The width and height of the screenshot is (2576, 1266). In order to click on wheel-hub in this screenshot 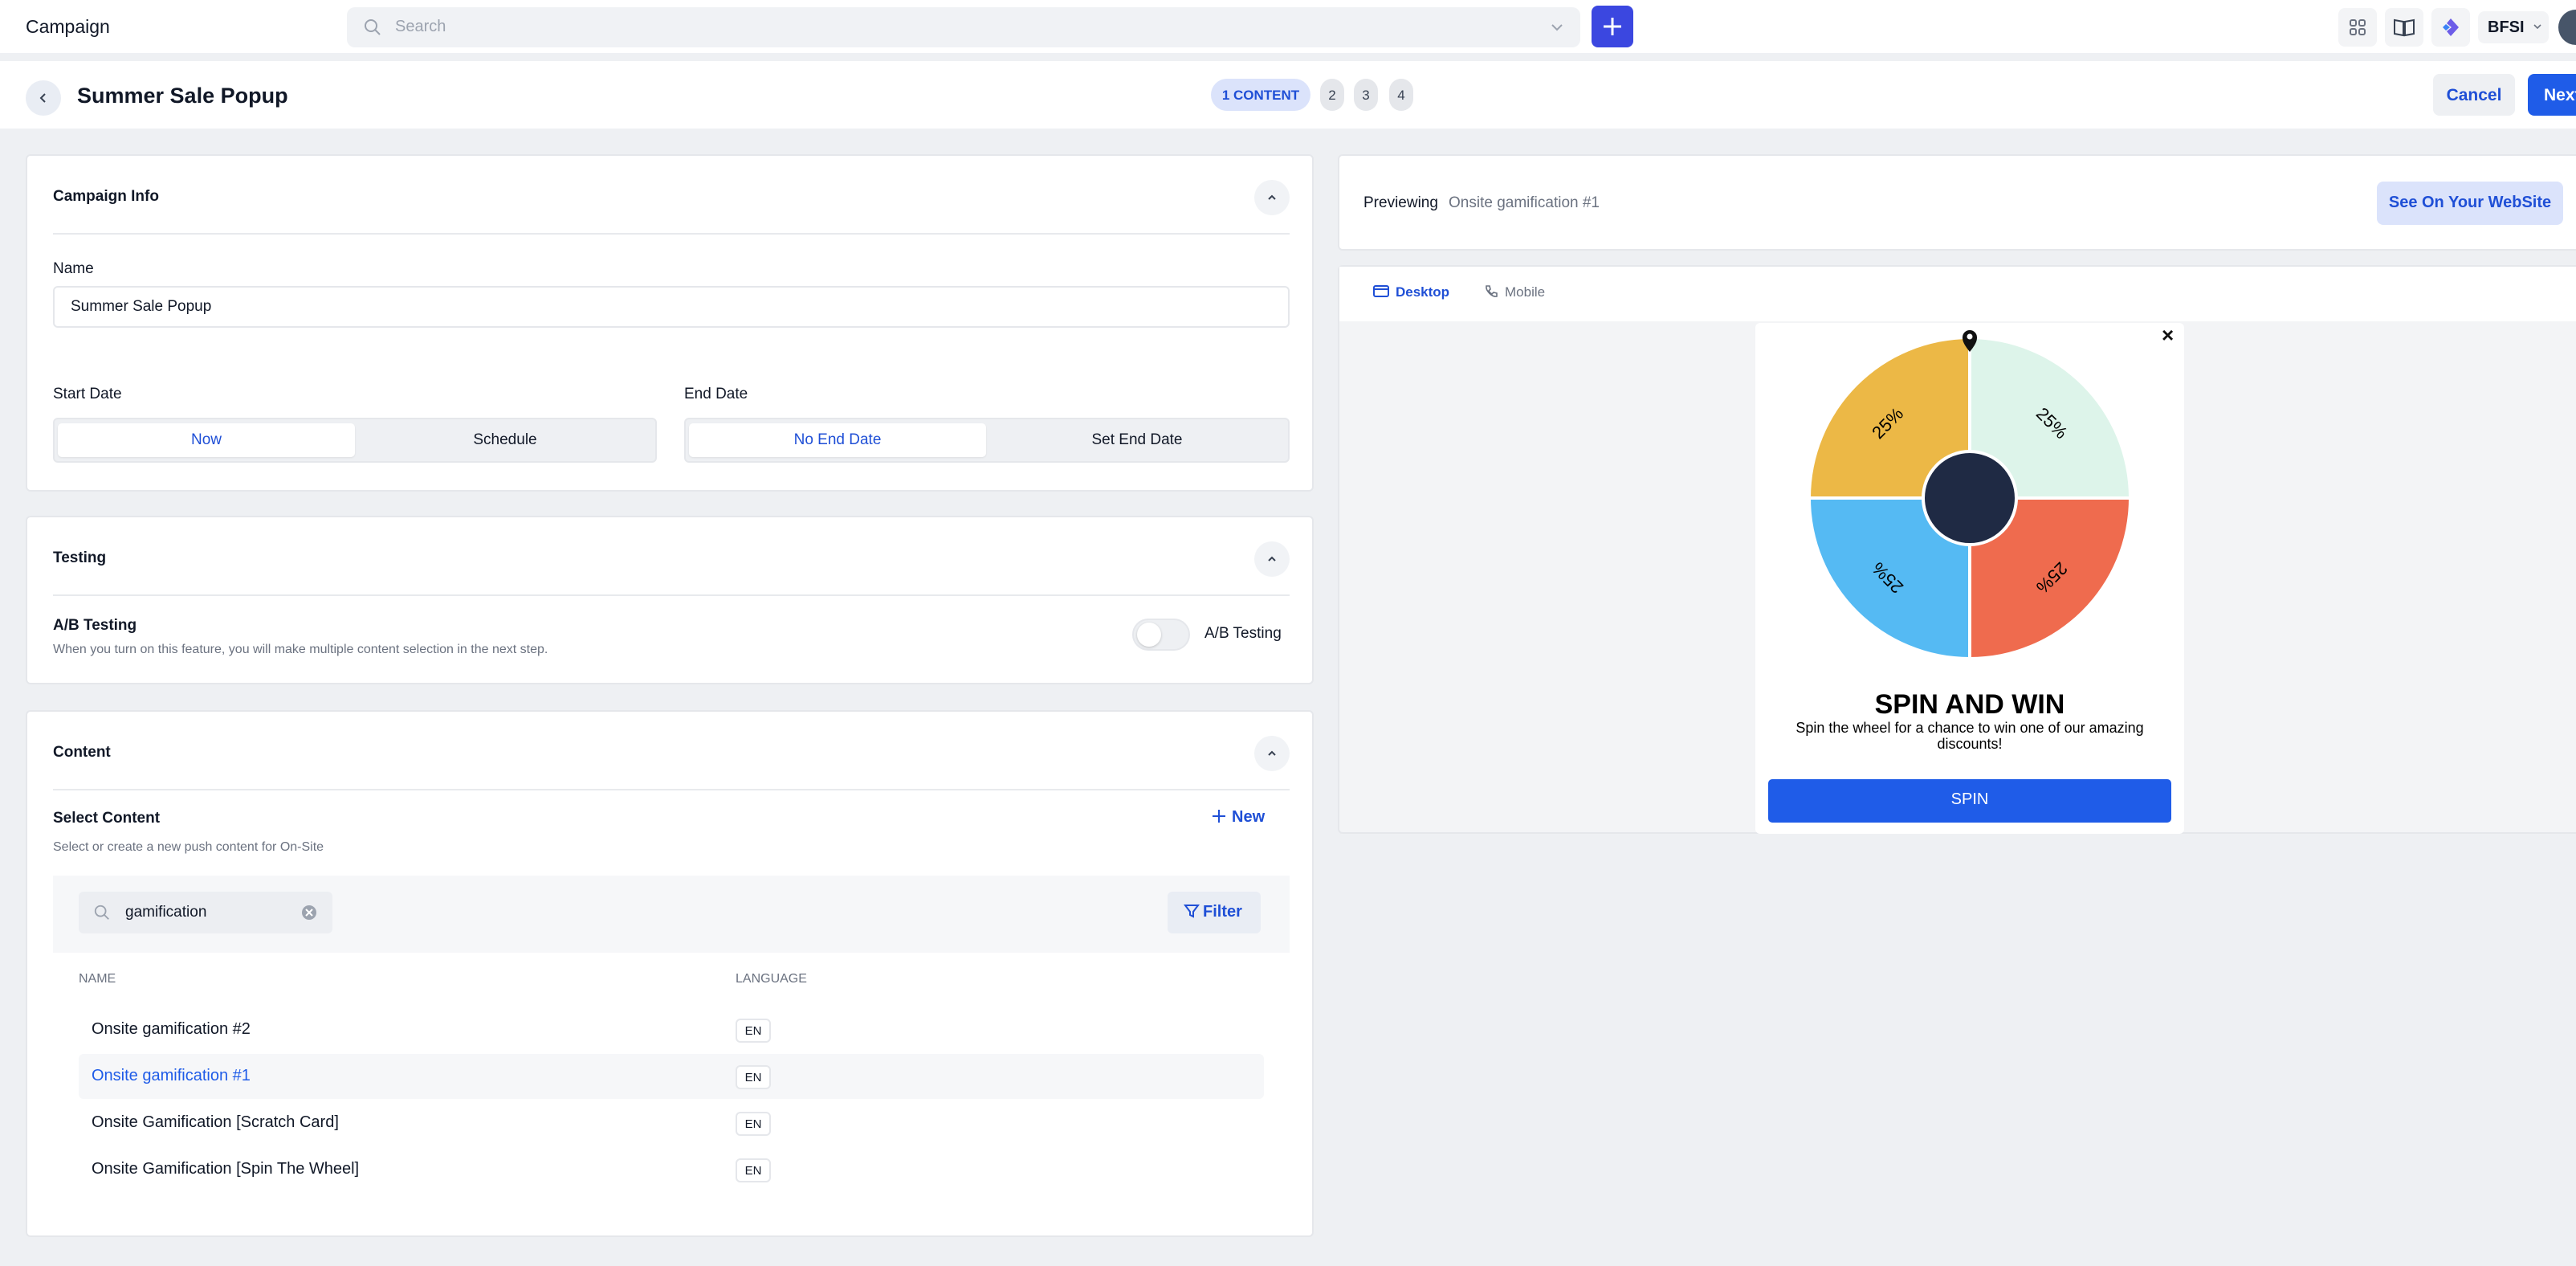, I will do `click(1970, 498)`.